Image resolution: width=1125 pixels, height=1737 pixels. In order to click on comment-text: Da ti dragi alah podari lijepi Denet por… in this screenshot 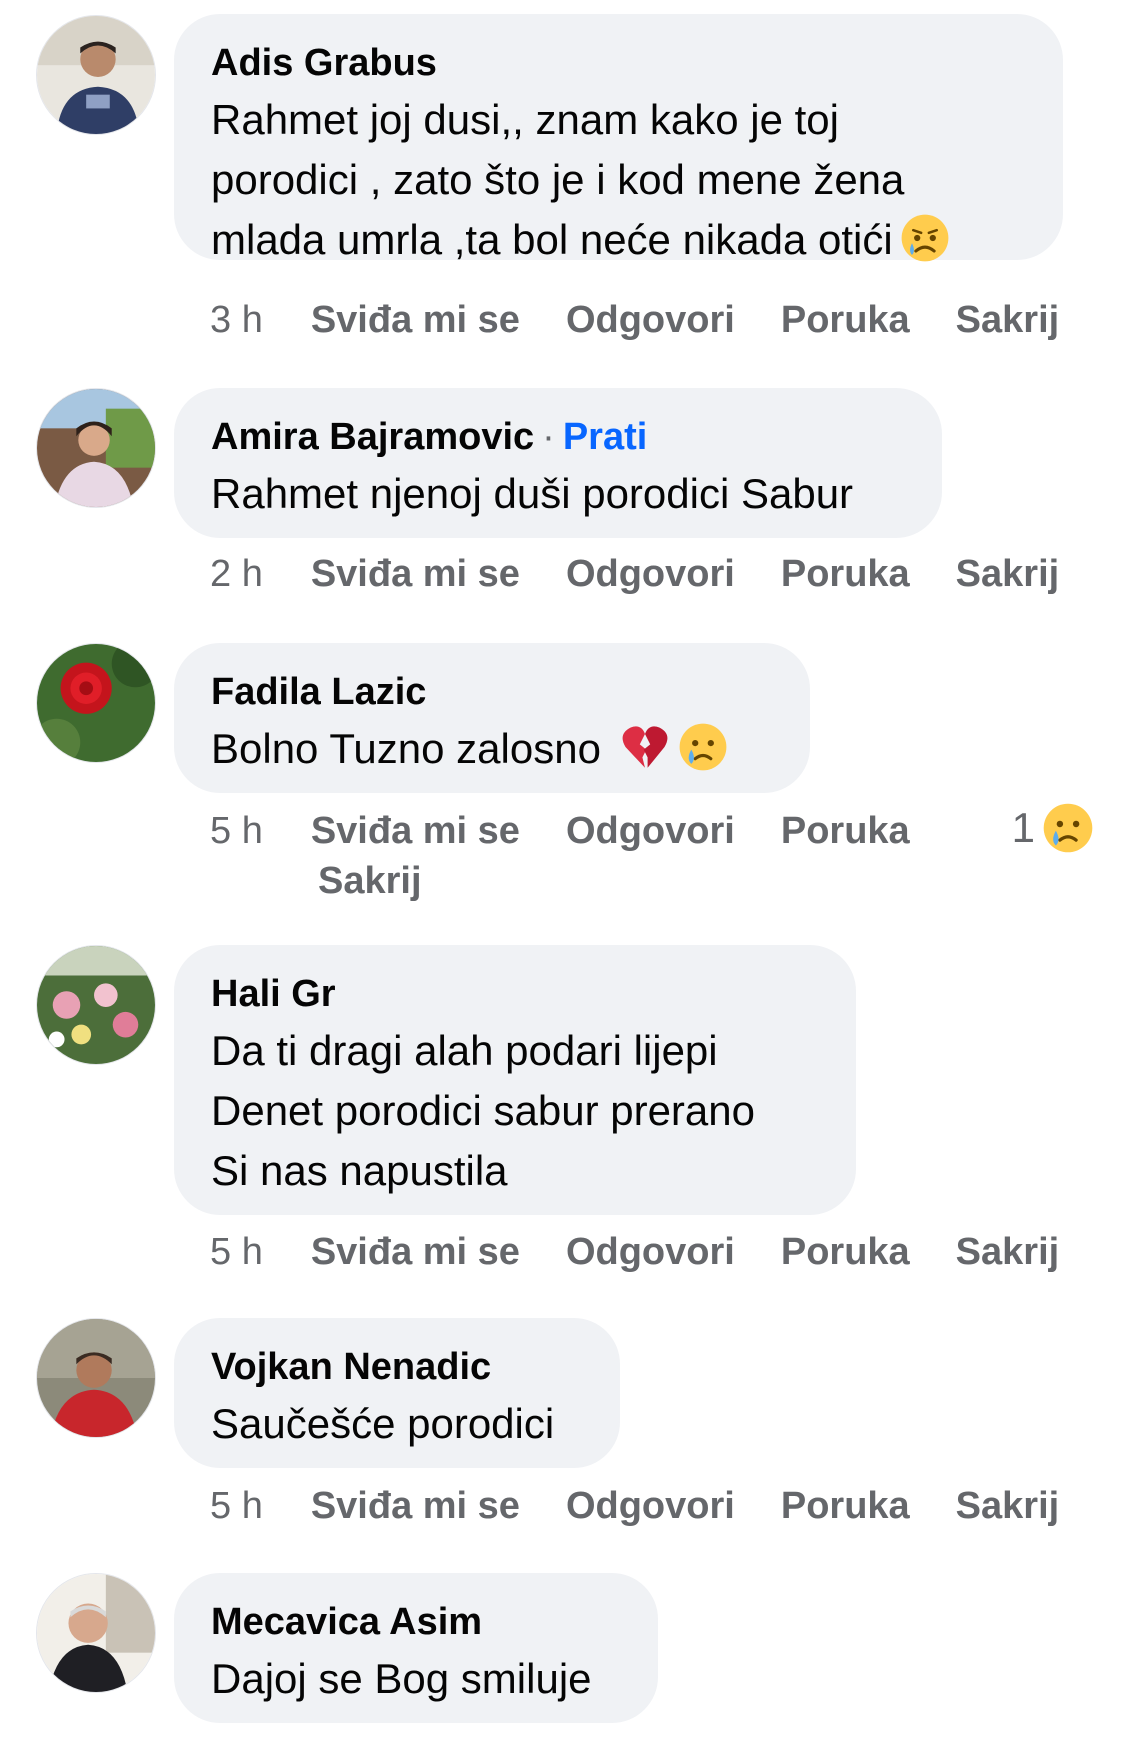, I will do `click(483, 1110)`.